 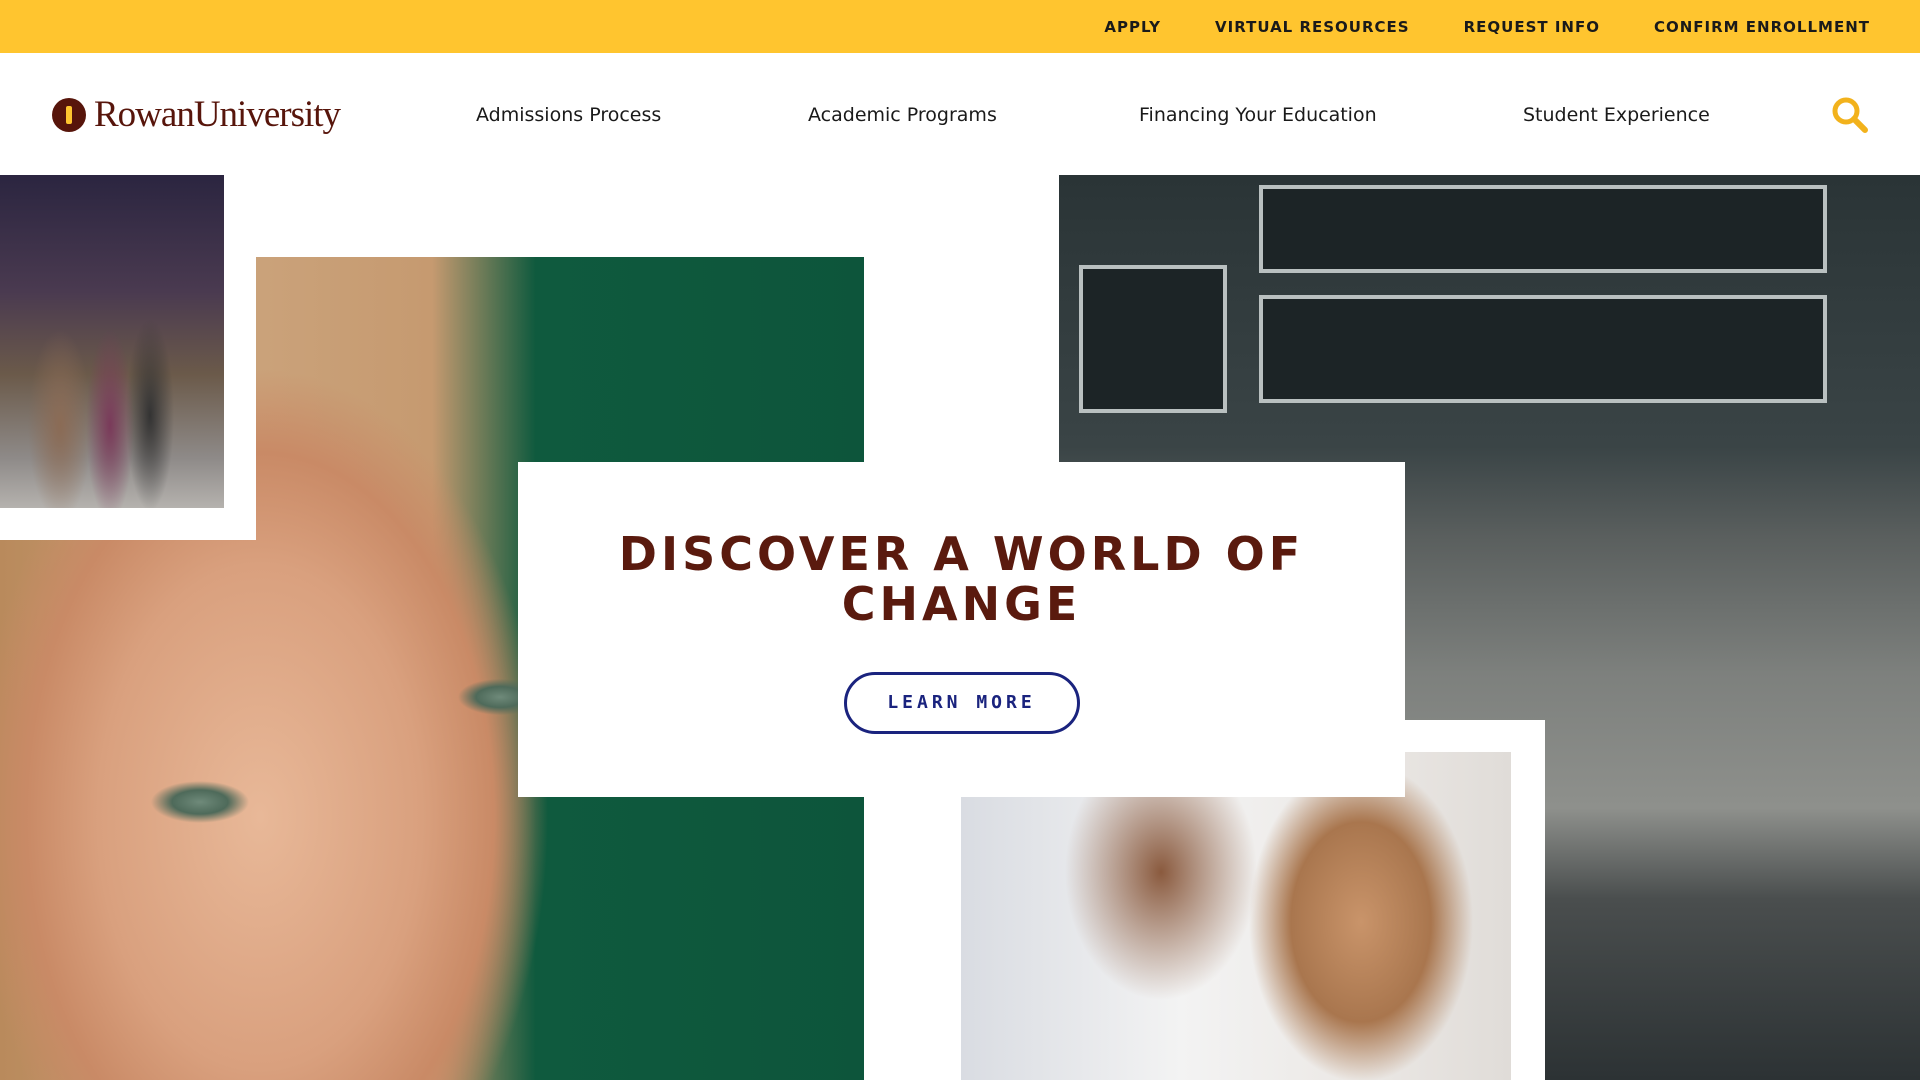 I want to click on search-icon, so click(x=1850, y=115).